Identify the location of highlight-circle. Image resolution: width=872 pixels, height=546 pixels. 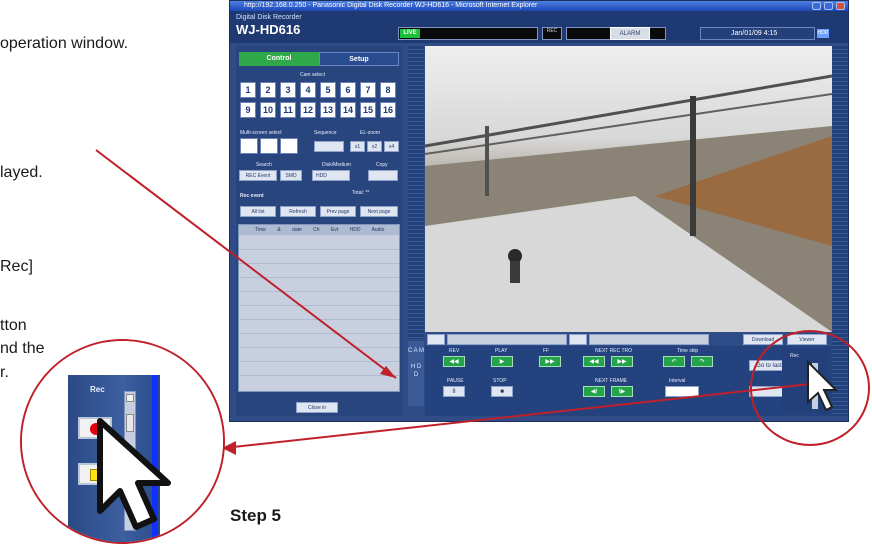
(810, 388).